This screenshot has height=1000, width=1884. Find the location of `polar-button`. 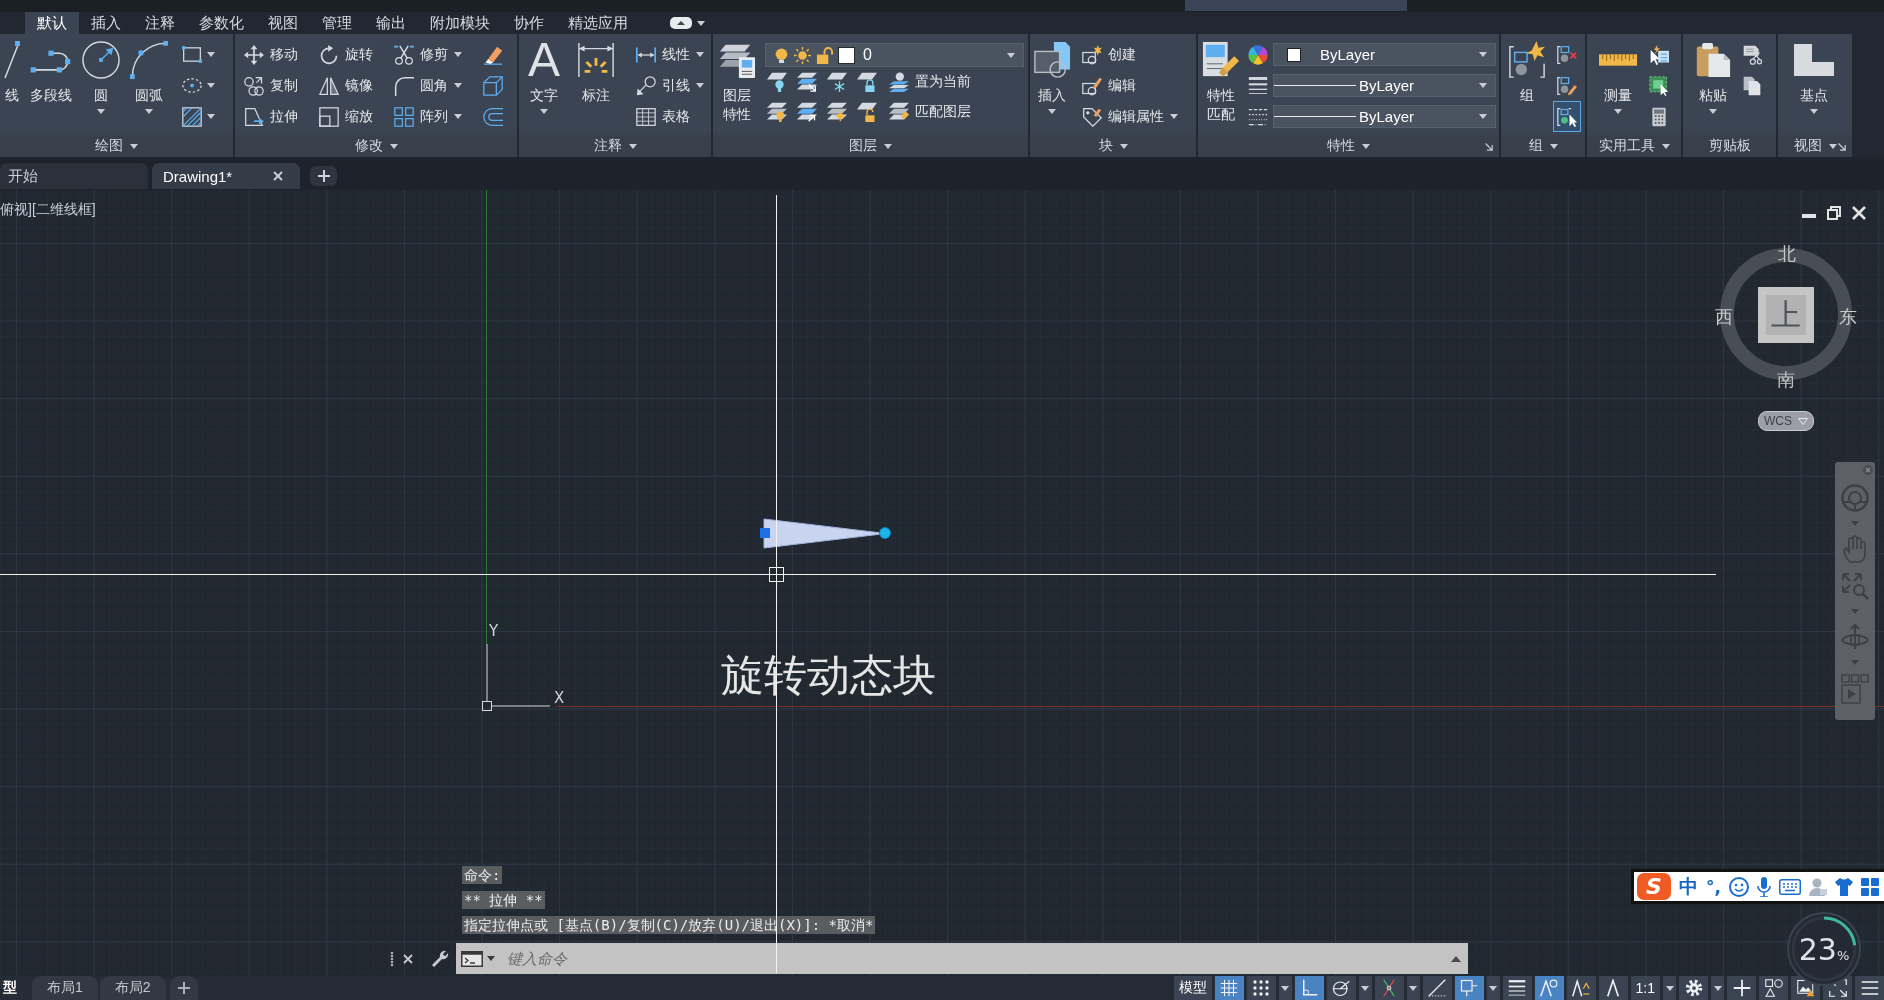

polar-button is located at coordinates (1341, 988).